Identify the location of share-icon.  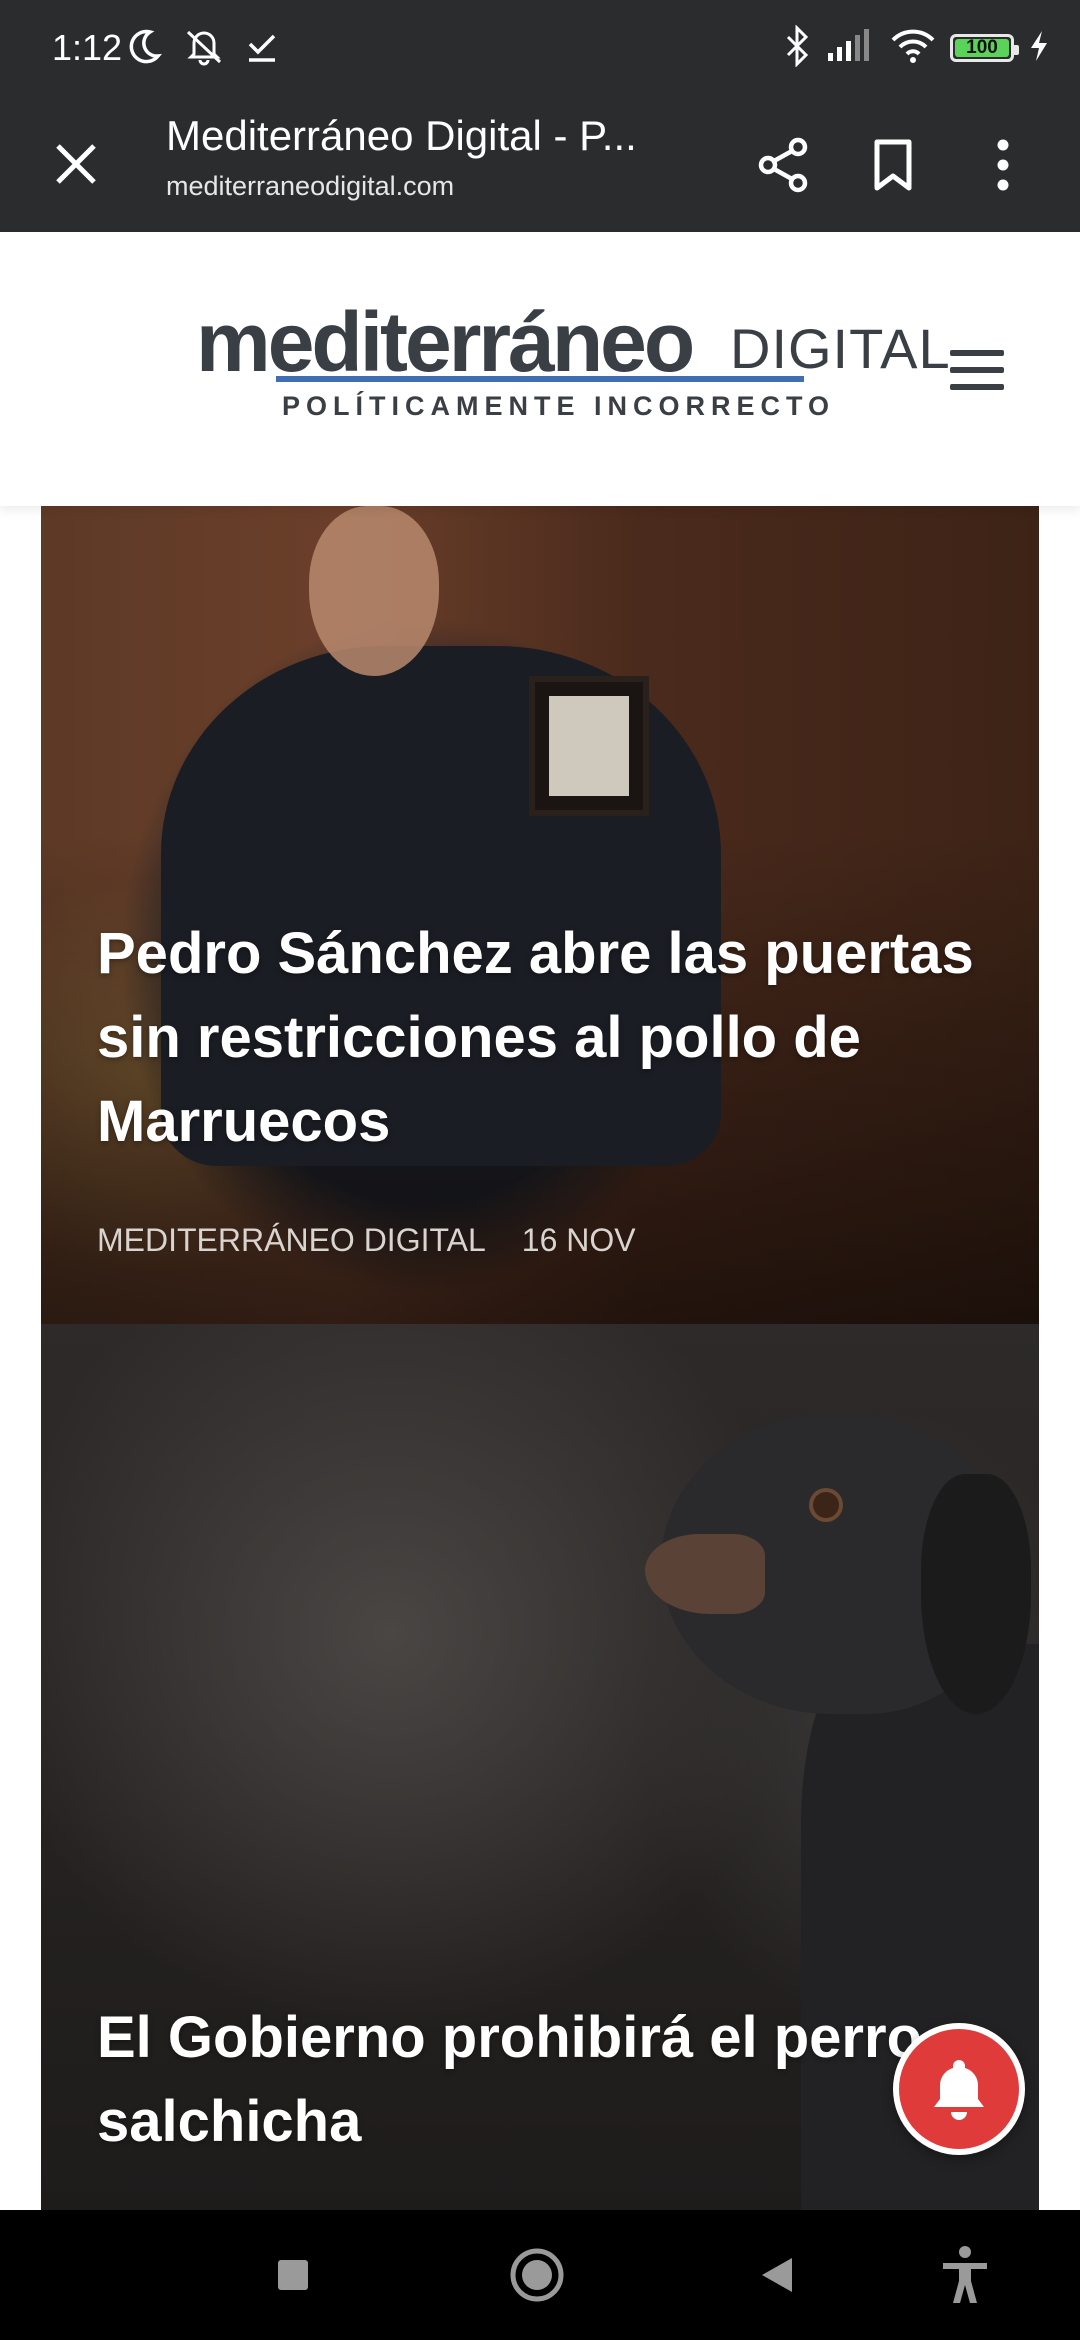
(783, 165).